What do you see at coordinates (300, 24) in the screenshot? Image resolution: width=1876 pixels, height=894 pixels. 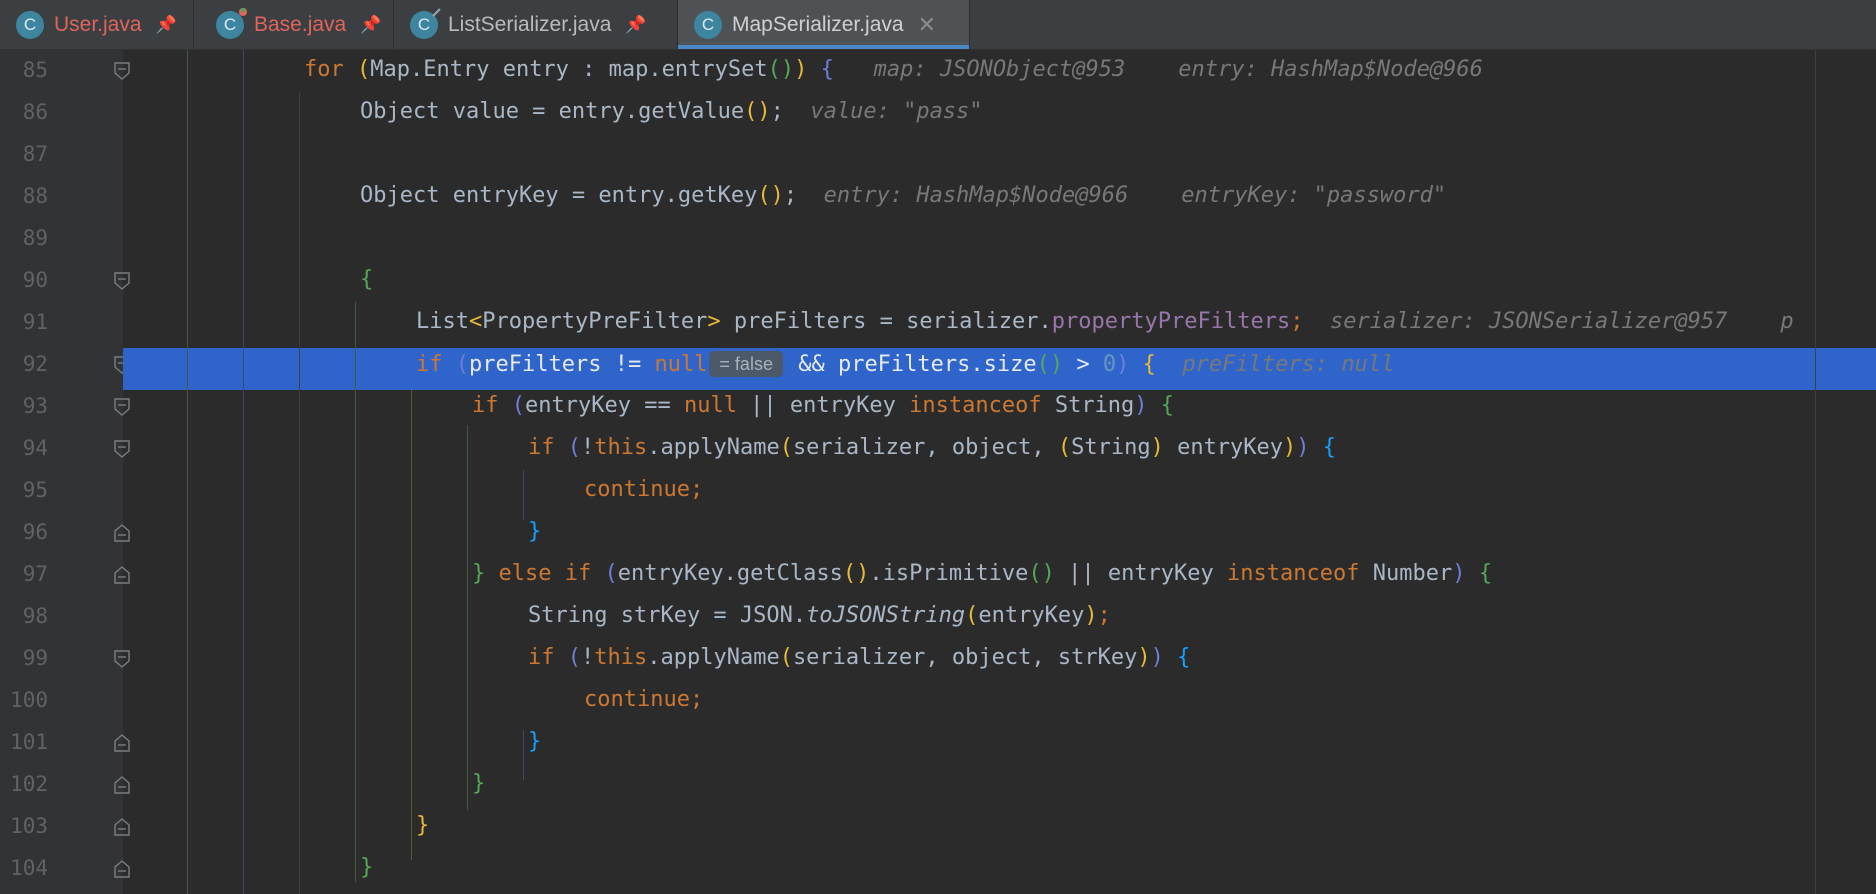 I see `tab-label: Base.java` at bounding box center [300, 24].